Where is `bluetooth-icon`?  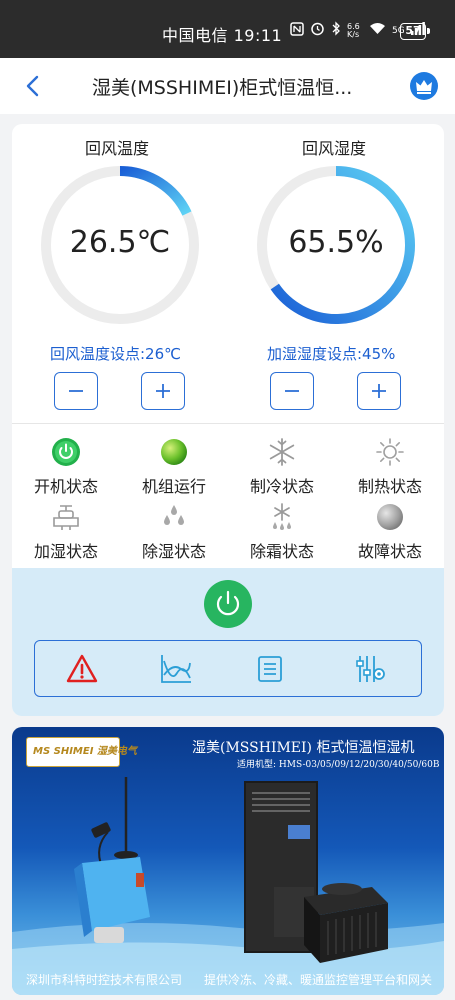 bluetooth-icon is located at coordinates (336, 30).